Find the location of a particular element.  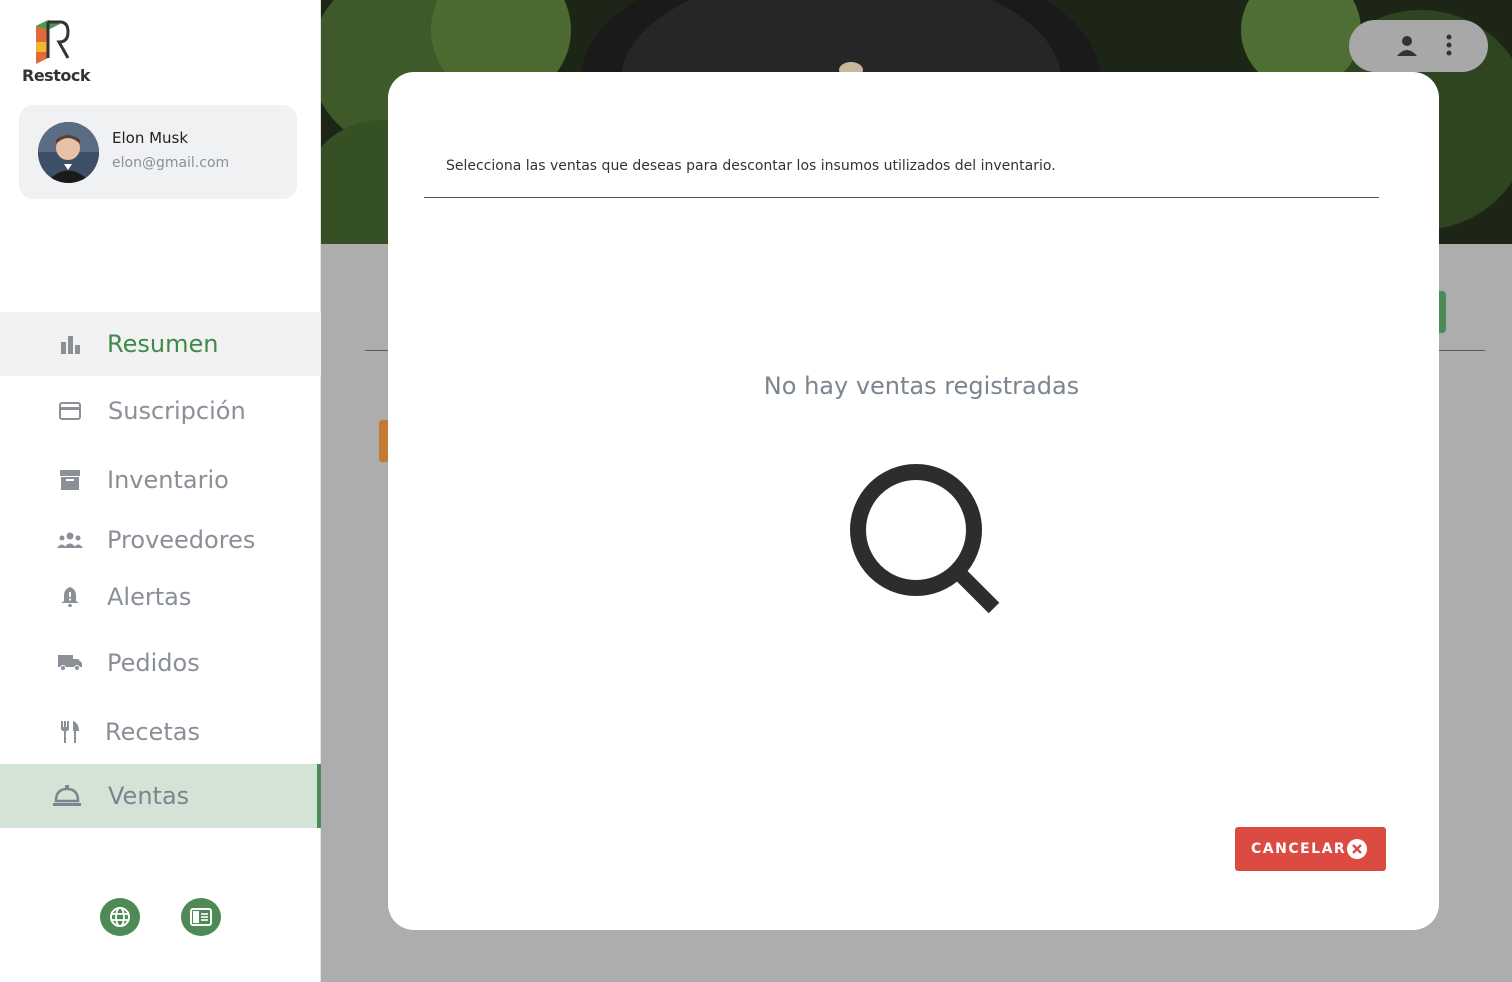

logo: Restock is located at coordinates (57, 51).